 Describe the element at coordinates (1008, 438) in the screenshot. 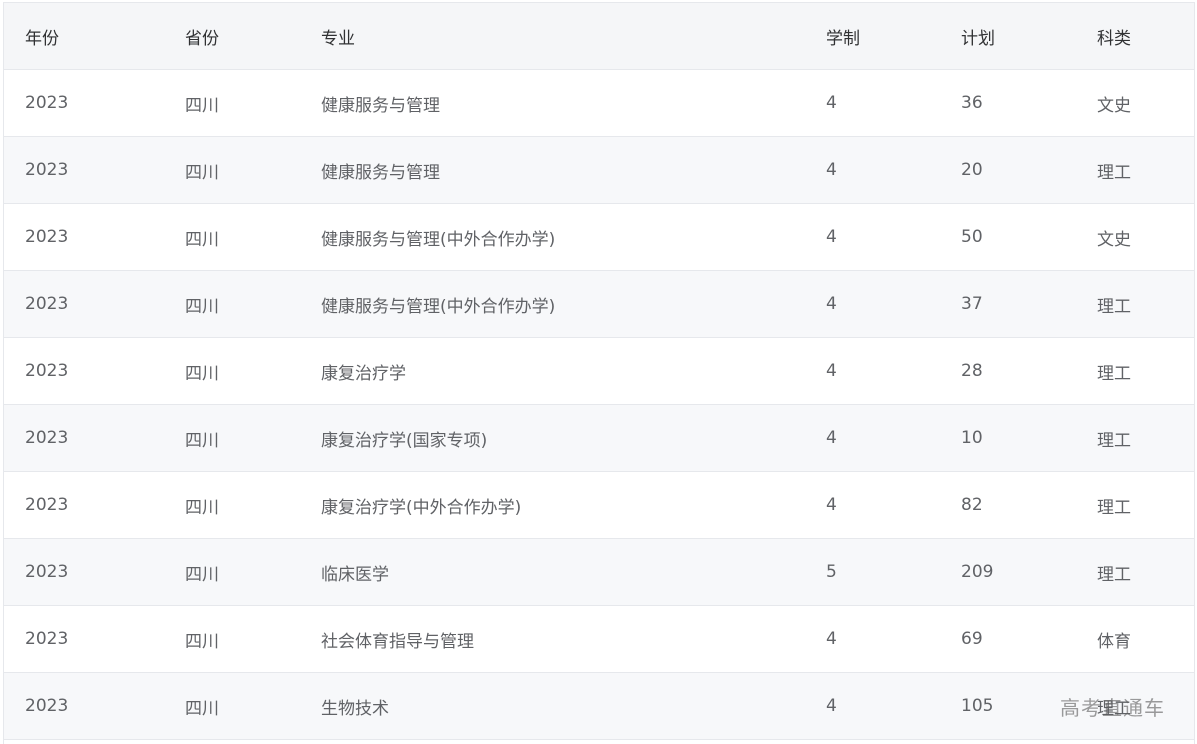

I see `cell-plan: 10` at that location.